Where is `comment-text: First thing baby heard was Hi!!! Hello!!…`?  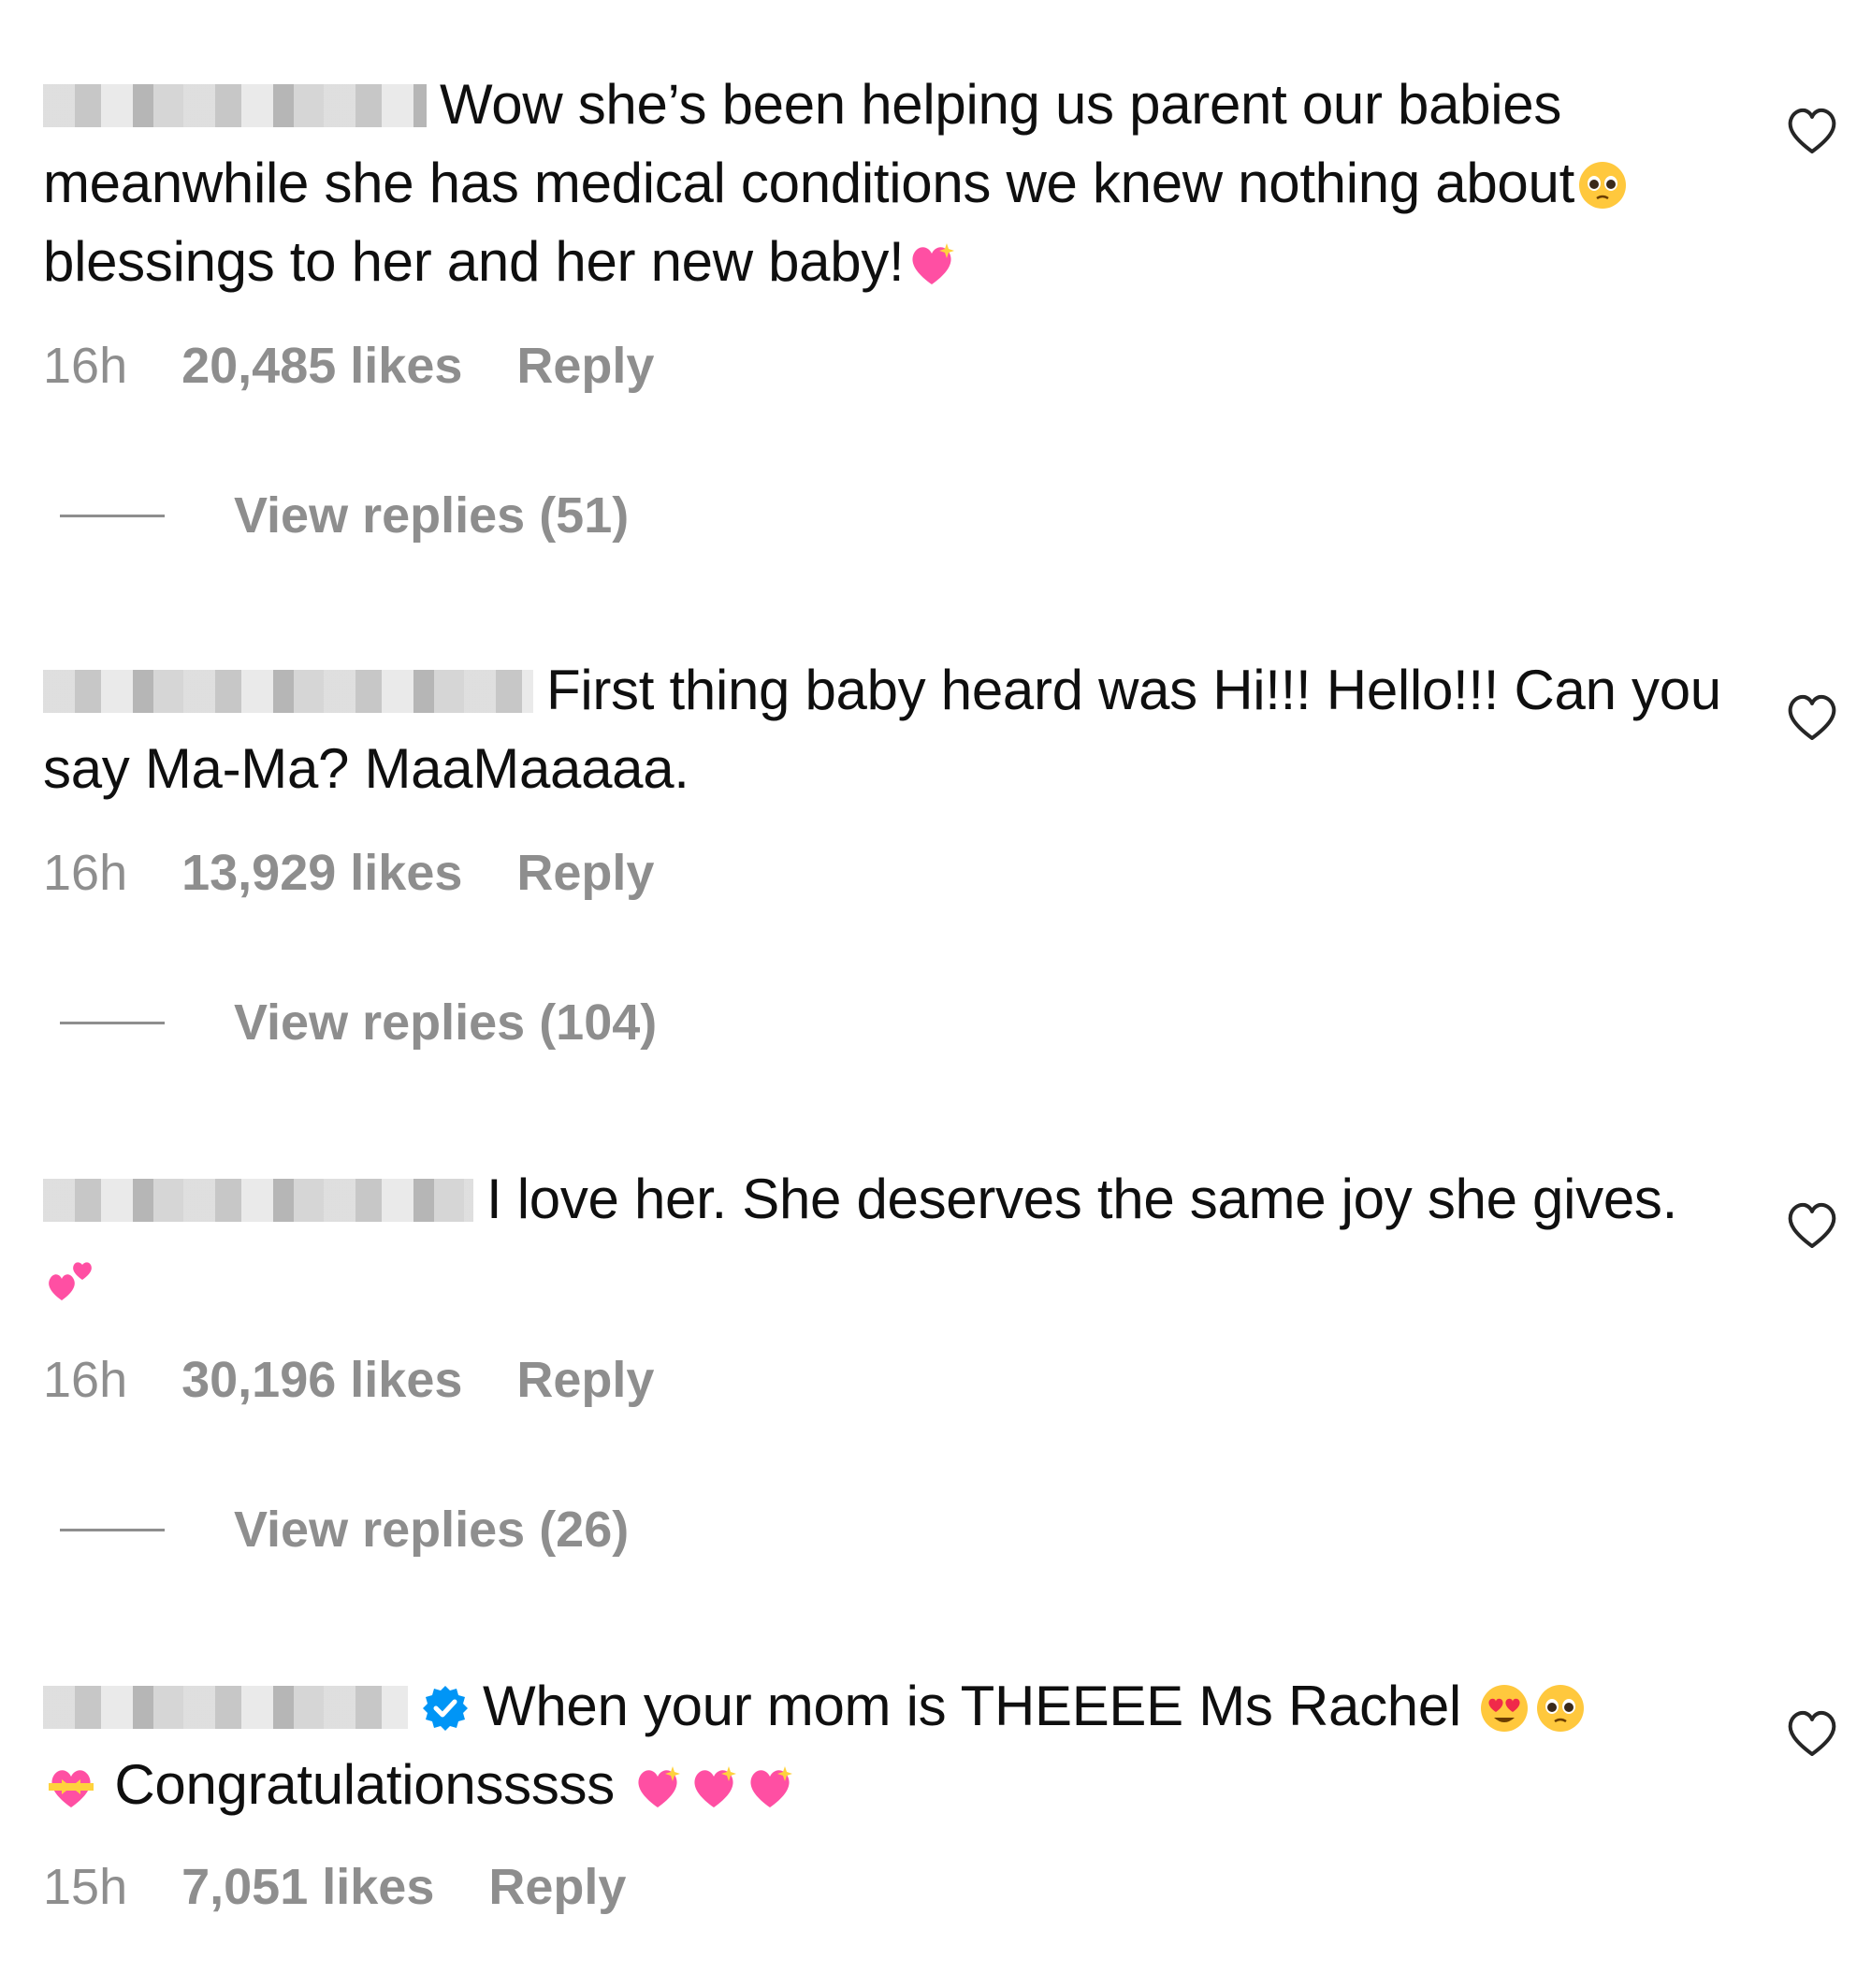
comment-text: First thing baby heard was Hi!!! Hello!!… is located at coordinates (882, 729).